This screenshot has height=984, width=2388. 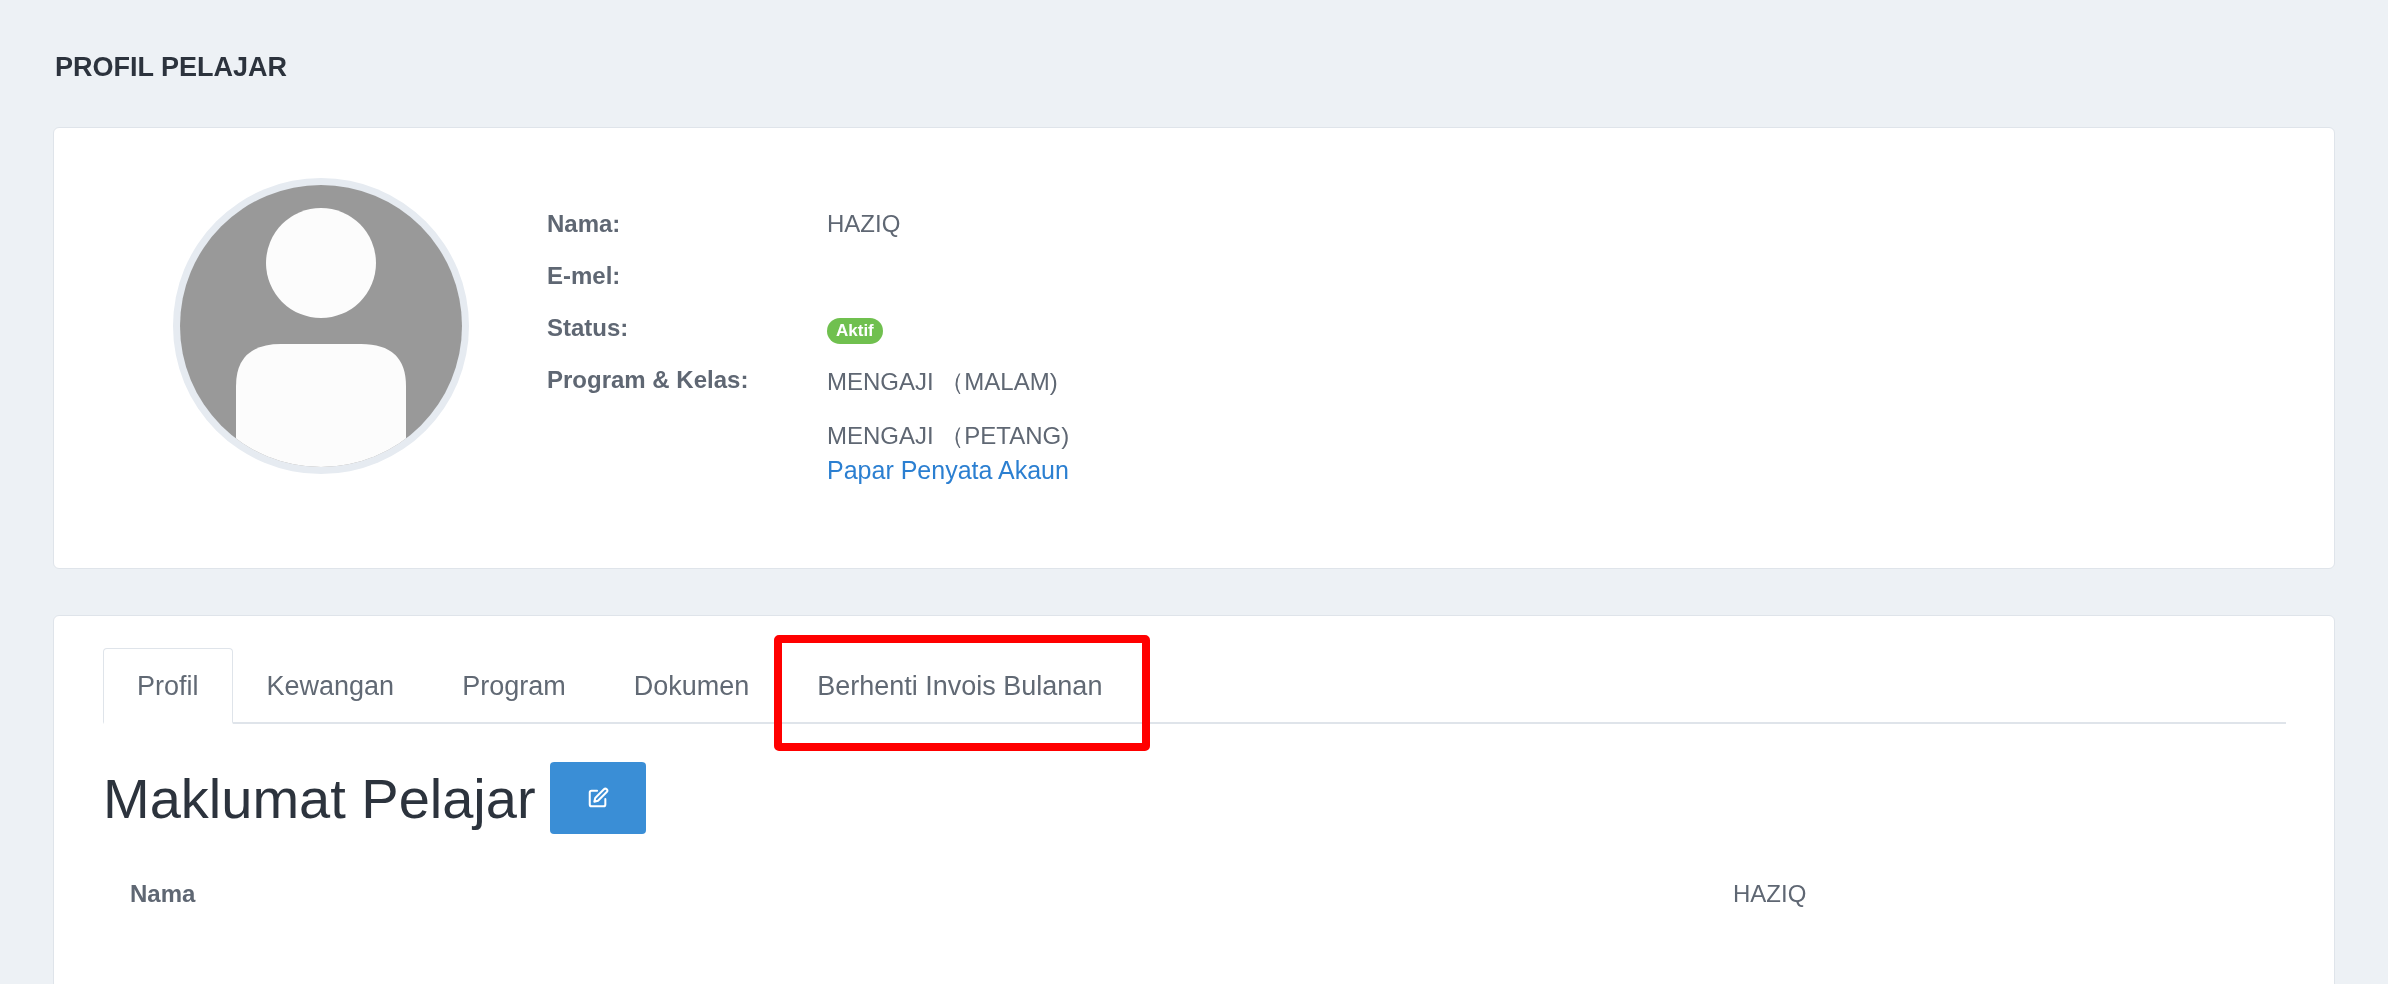 I want to click on edit-icon, so click(x=597, y=798).